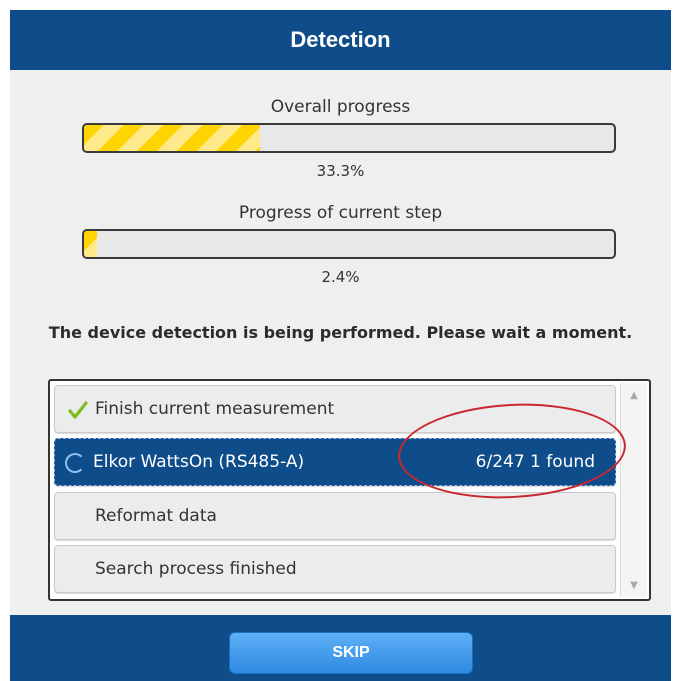 Image resolution: width=683 pixels, height=681 pixels. What do you see at coordinates (340, 107) in the screenshot?
I see `overall-progress-label: Overall progress` at bounding box center [340, 107].